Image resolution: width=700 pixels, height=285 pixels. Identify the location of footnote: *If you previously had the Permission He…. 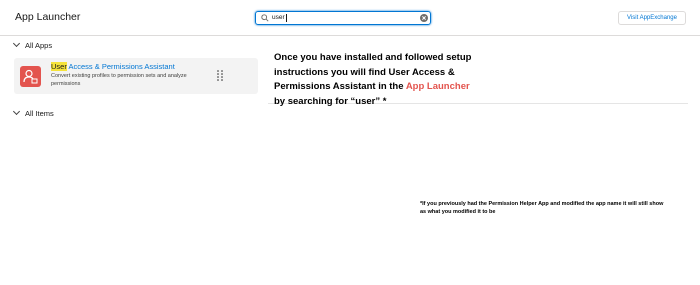
(542, 208).